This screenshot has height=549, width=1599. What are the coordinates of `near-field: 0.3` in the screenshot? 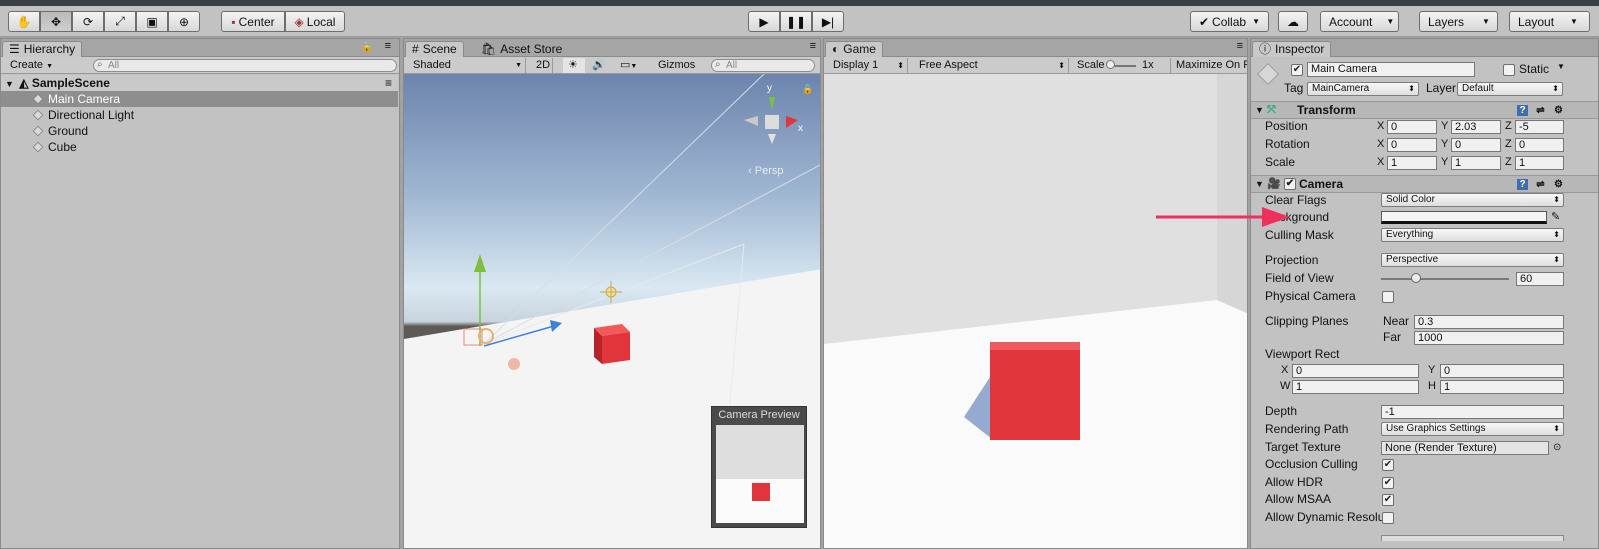 It's located at (1489, 322).